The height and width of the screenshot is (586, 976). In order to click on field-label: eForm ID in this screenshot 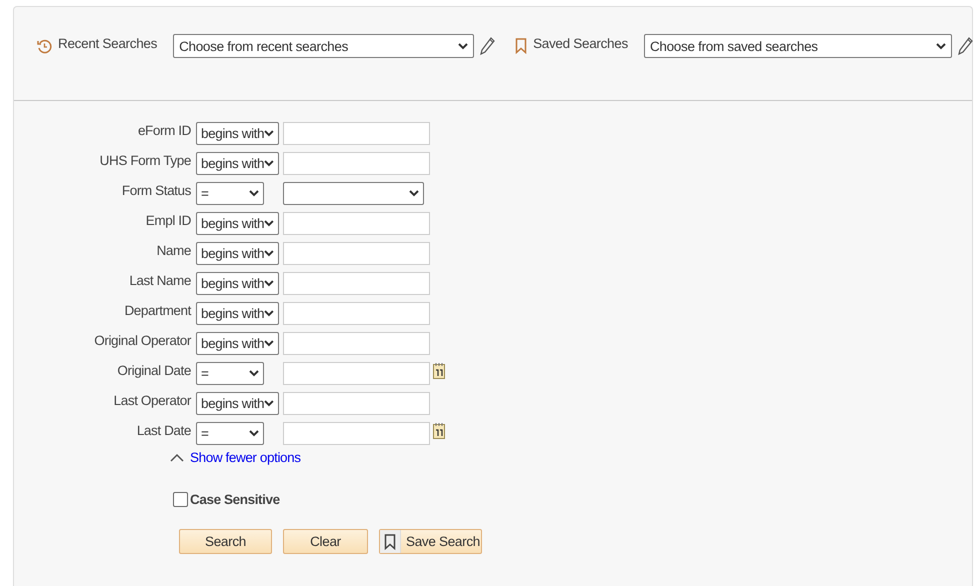, I will do `click(163, 131)`.